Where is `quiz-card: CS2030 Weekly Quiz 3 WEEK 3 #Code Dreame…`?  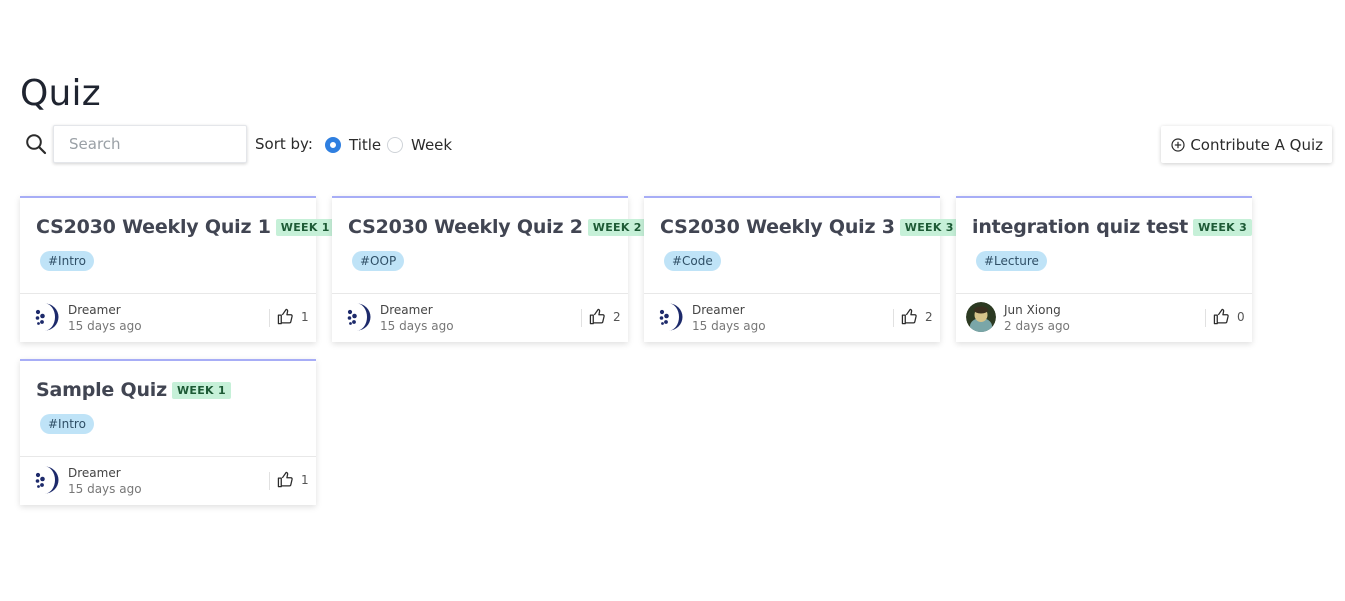
quiz-card: CS2030 Weekly Quiz 3 WEEK 3 #Code Dreame… is located at coordinates (801, 269).